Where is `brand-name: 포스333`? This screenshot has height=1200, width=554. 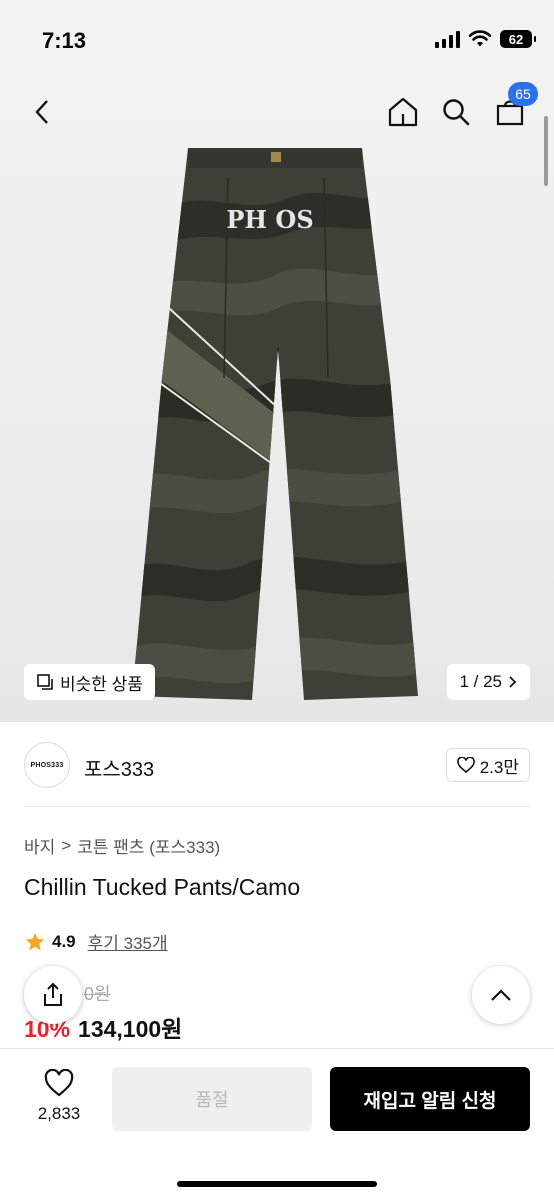
brand-name: 포스333 is located at coordinates (119, 767).